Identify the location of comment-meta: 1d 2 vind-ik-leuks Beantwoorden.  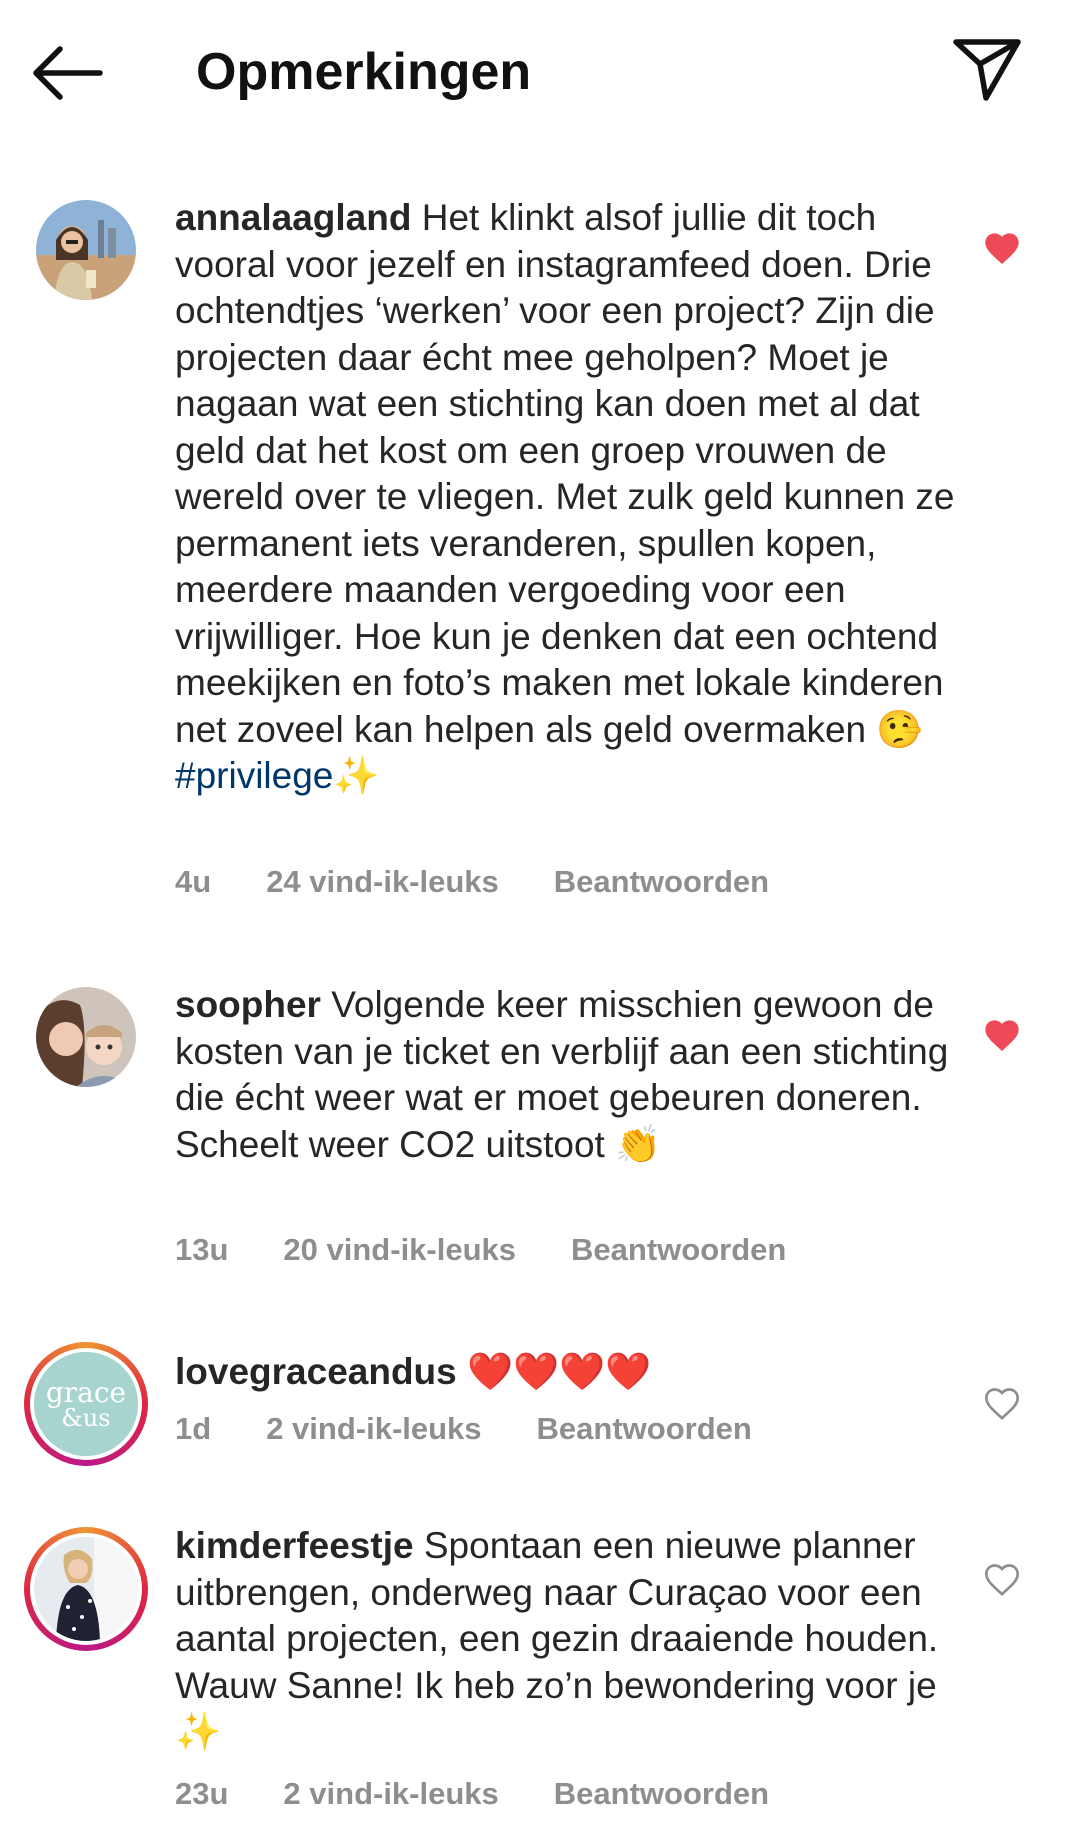
(491, 1429).